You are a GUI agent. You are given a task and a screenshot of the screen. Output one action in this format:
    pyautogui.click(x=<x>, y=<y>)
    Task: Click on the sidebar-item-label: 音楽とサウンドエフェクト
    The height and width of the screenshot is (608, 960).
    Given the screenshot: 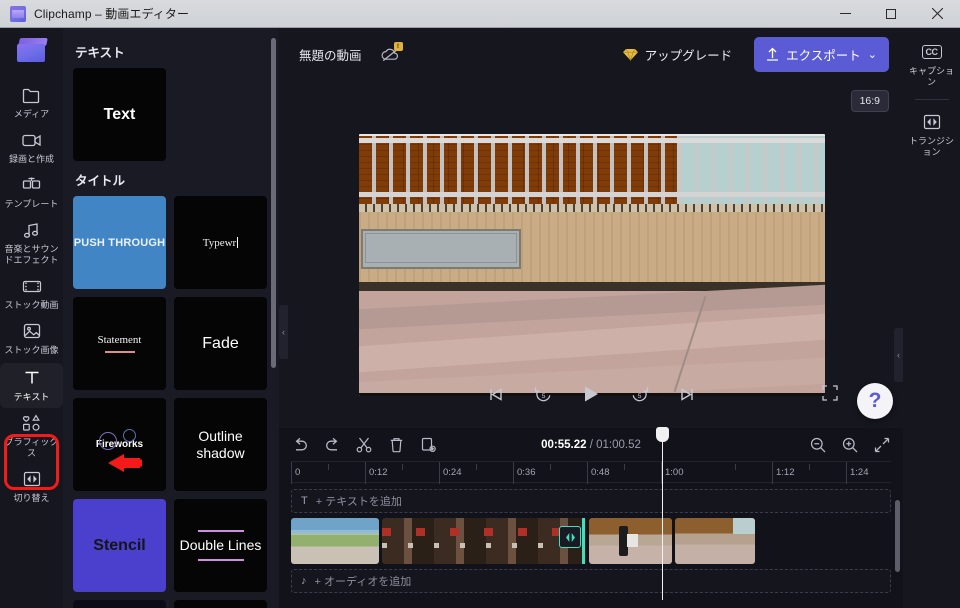 What is the action you would take?
    pyautogui.click(x=31, y=254)
    